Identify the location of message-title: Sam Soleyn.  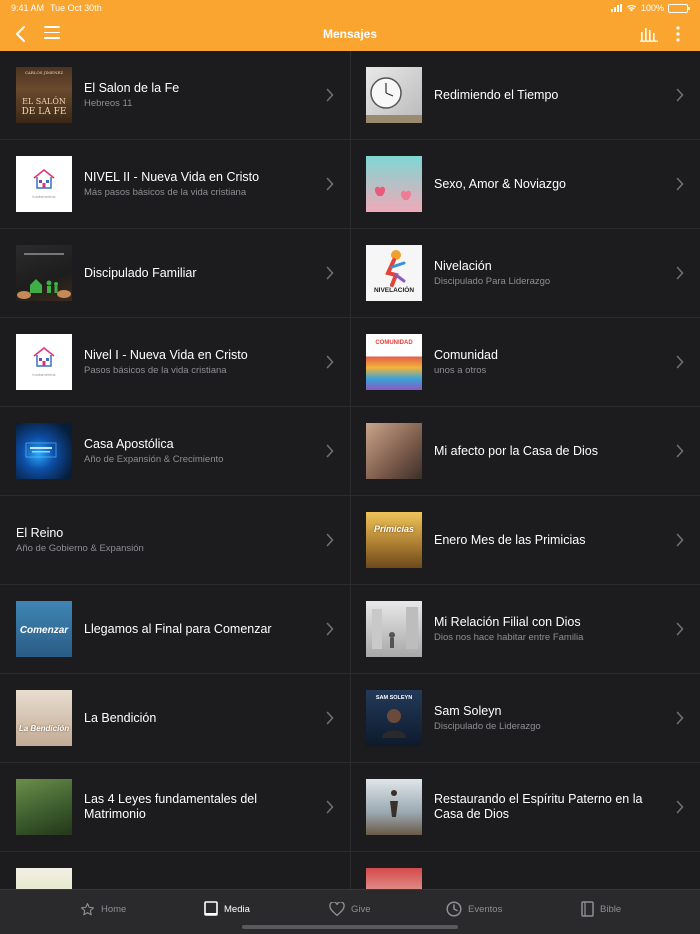
(468, 711).